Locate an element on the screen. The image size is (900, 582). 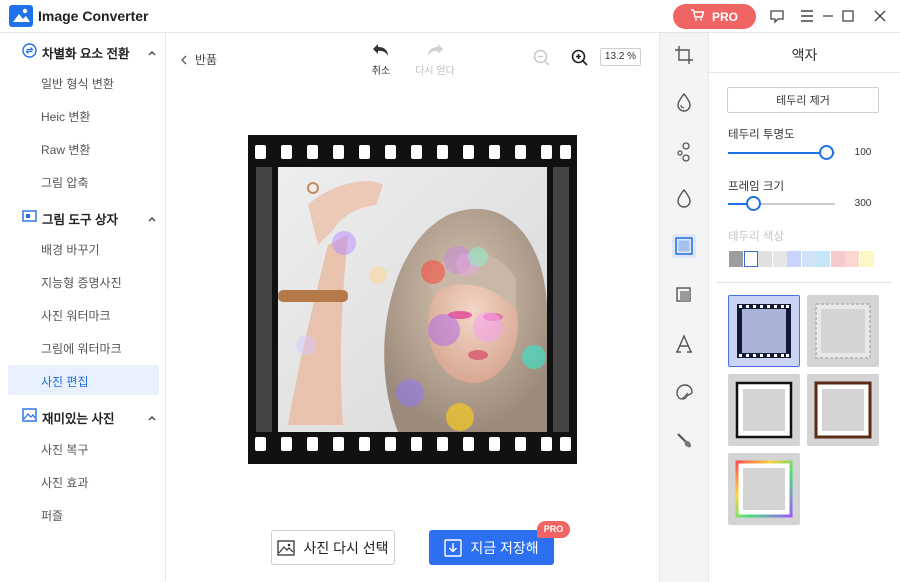
image-icon is located at coordinates (286, 547).